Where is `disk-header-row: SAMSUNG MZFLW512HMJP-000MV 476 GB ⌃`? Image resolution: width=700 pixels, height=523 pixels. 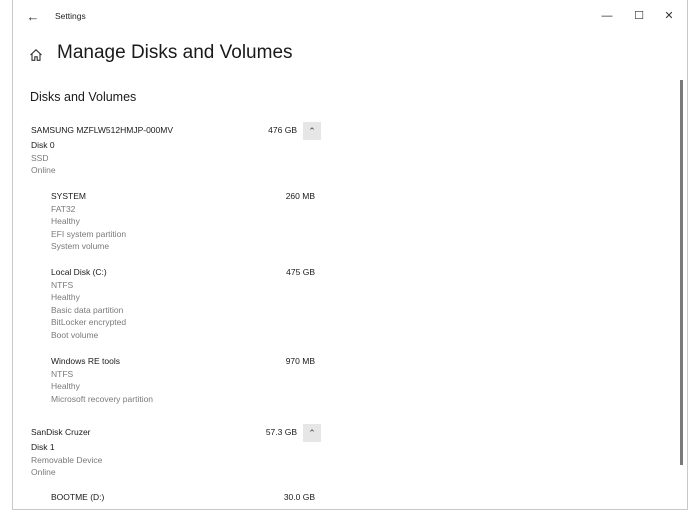 disk-header-row: SAMSUNG MZFLW512HMJP-000MV 476 GB ⌃ is located at coordinates (176, 131).